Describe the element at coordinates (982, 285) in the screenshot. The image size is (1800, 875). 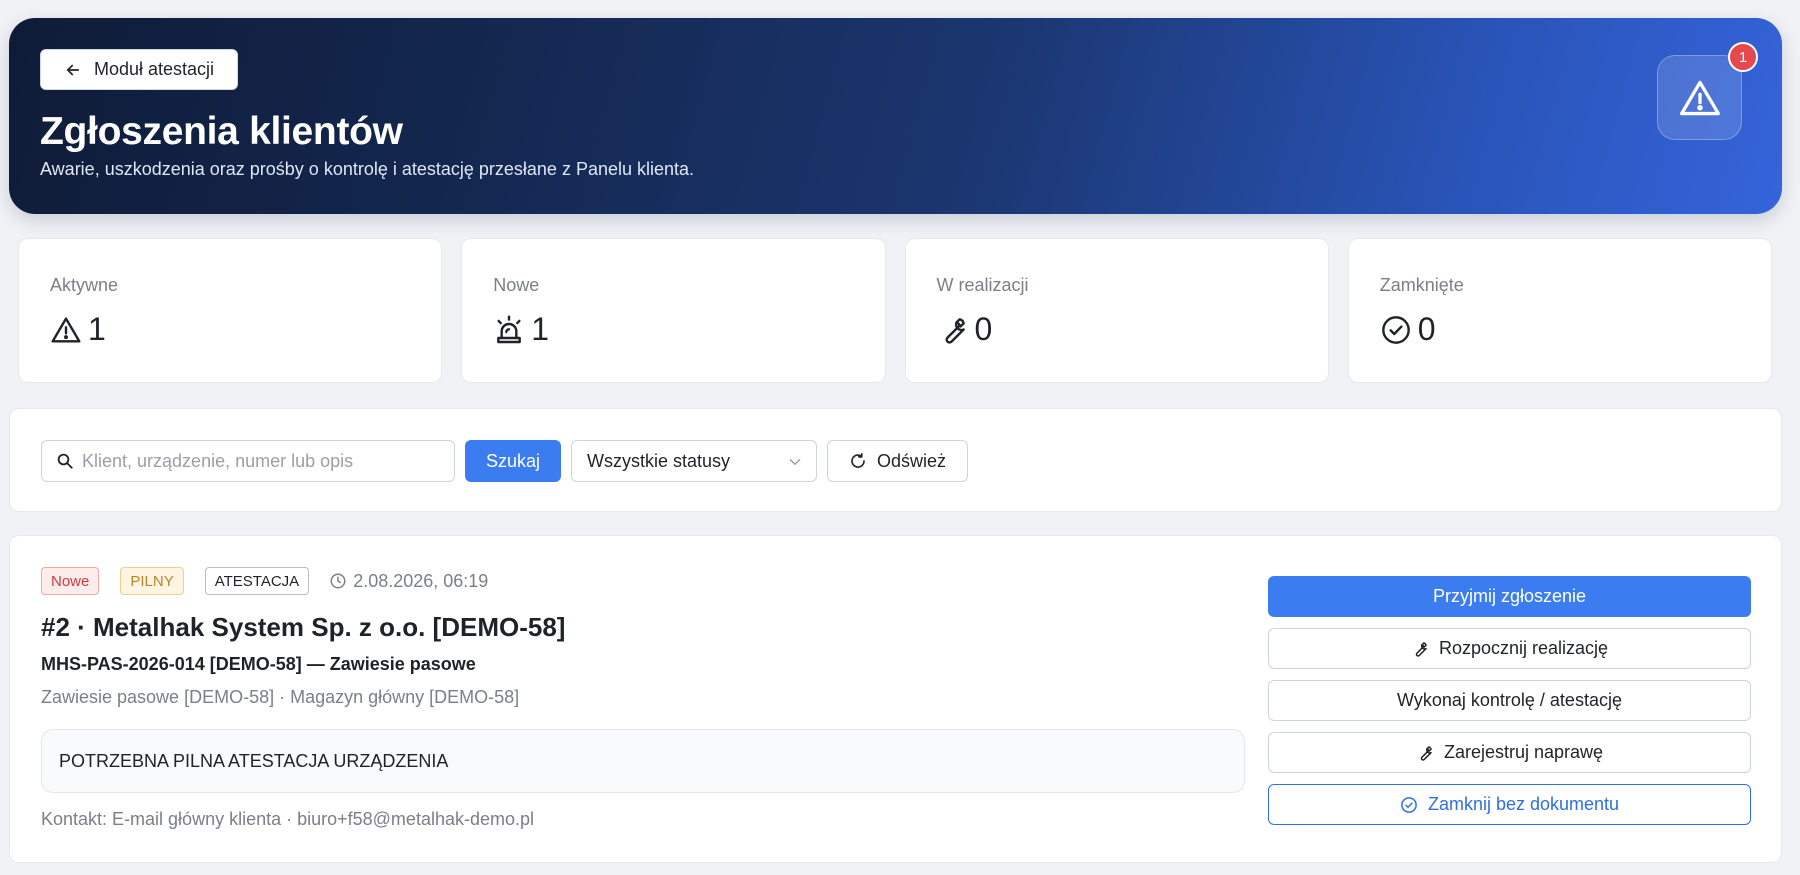
I see `stat-label: W realizacji` at that location.